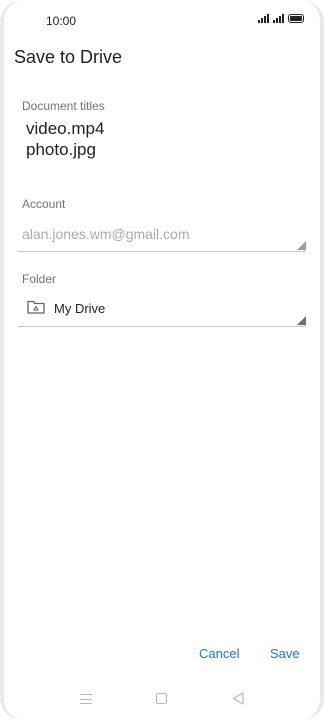 The height and width of the screenshot is (720, 324). Describe the element at coordinates (263, 18) in the screenshot. I see `signal-icon` at that location.